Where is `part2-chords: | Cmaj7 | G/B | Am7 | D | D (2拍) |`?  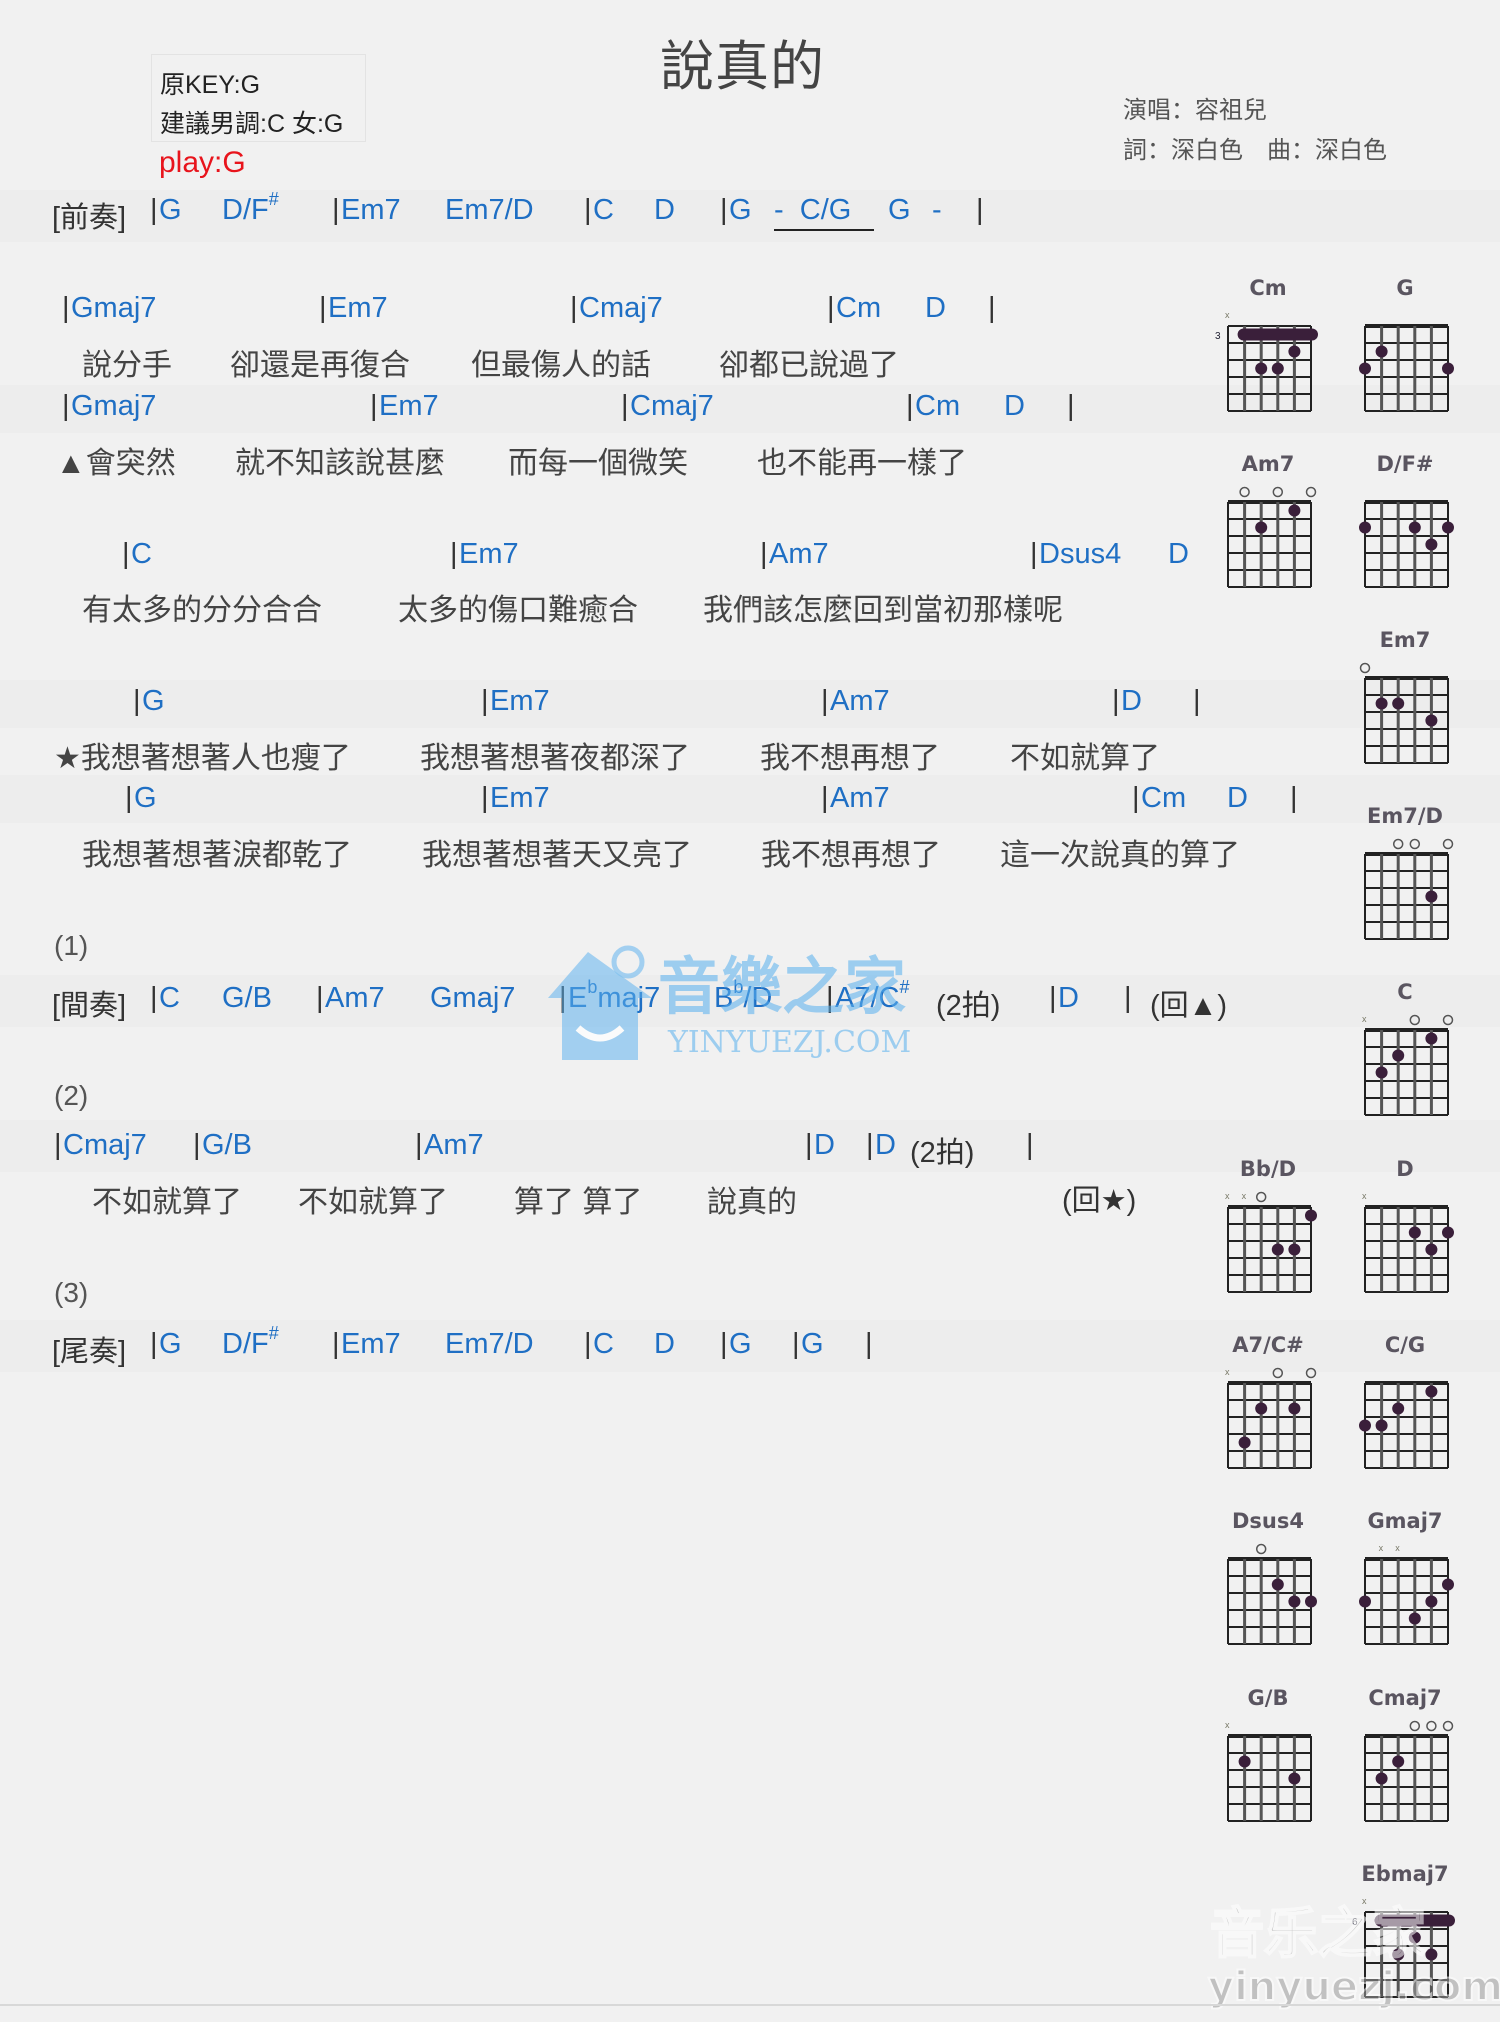 part2-chords: | Cmaj7 | G/B | Am7 | D | D (2拍) | is located at coordinates (544, 1149).